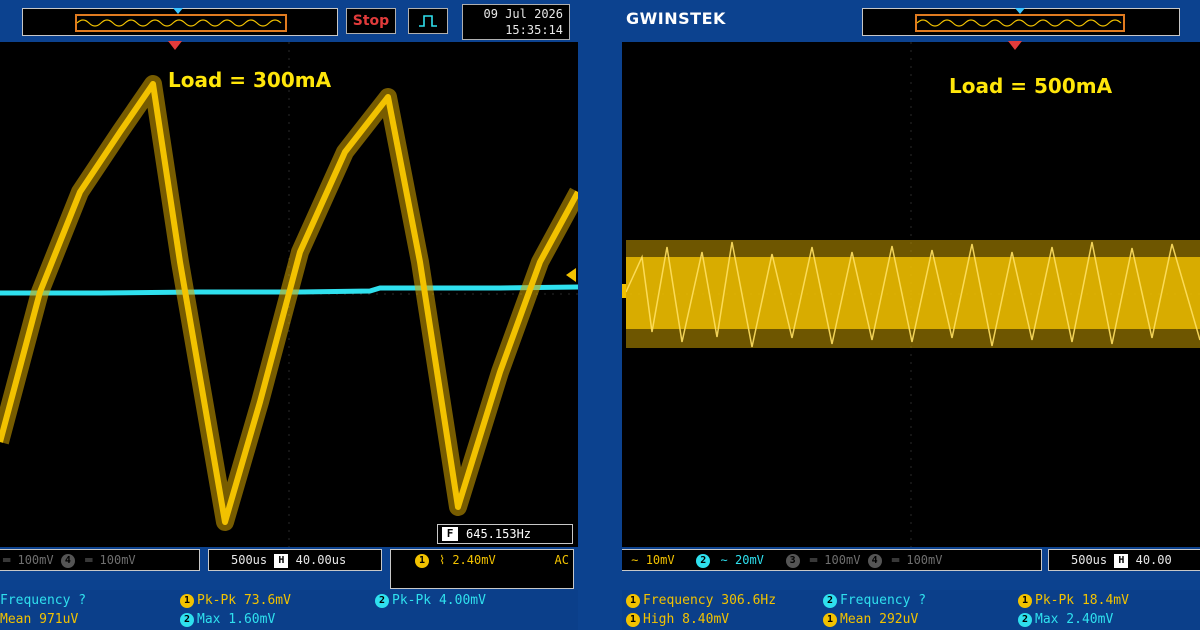 Image resolution: width=1200 pixels, height=630 pixels. What do you see at coordinates (624, 291) in the screenshot?
I see `ch1-ground-marker: 1` at bounding box center [624, 291].